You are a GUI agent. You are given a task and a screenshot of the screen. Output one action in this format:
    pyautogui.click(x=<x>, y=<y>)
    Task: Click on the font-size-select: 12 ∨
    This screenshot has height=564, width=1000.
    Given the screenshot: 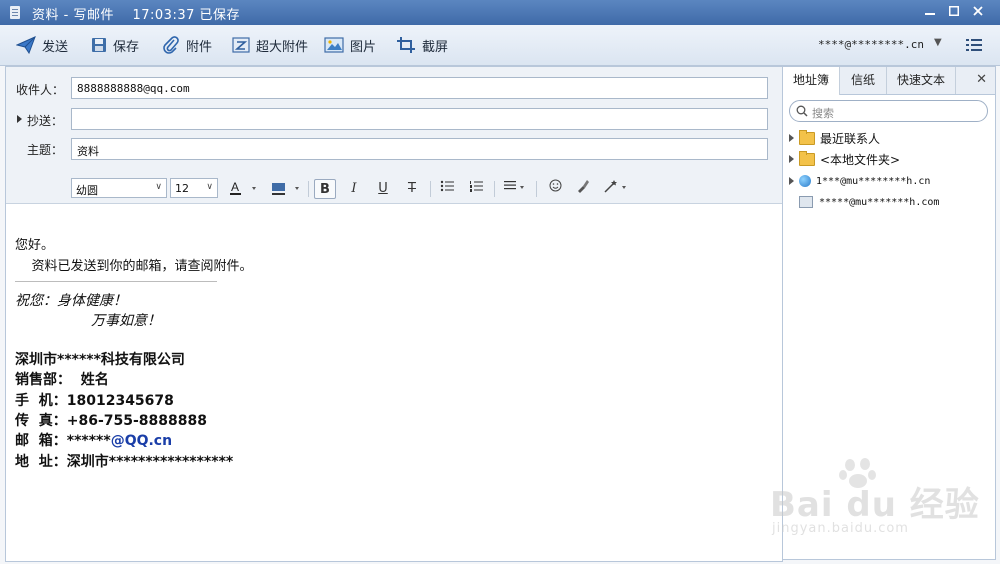 What is the action you would take?
    pyautogui.click(x=194, y=188)
    